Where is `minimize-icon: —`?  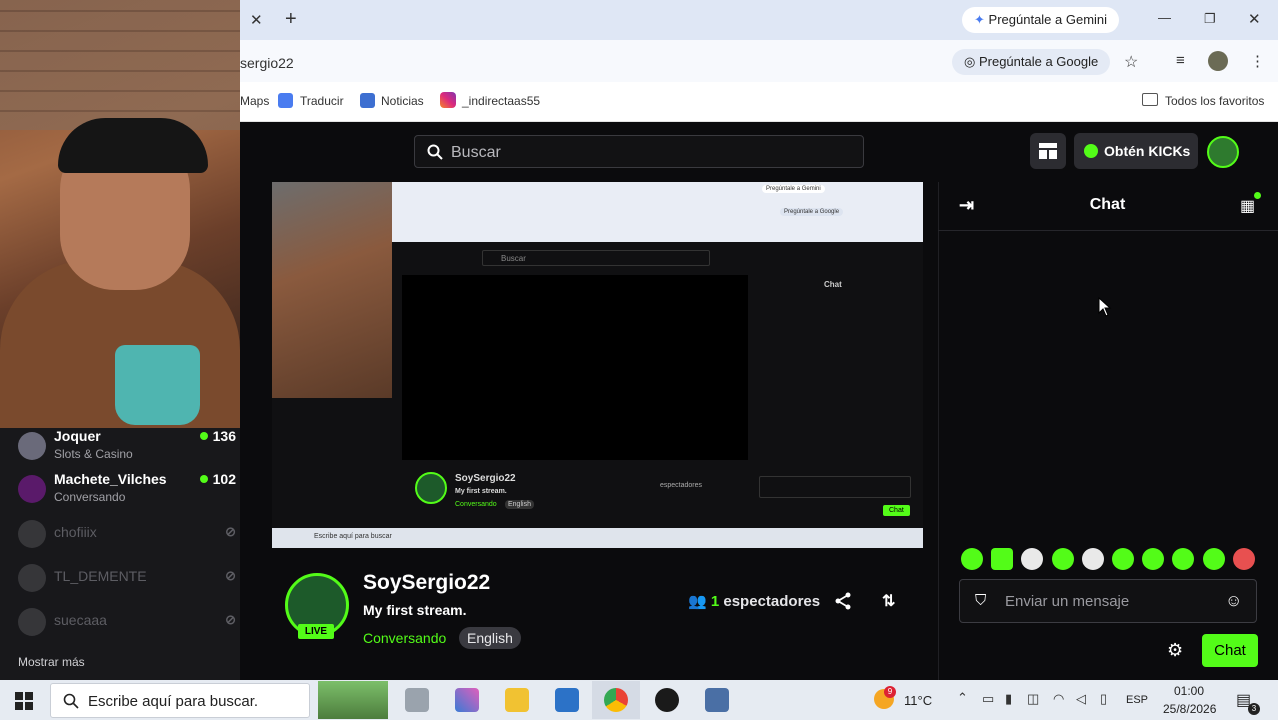 minimize-icon: — is located at coordinates (1164, 17).